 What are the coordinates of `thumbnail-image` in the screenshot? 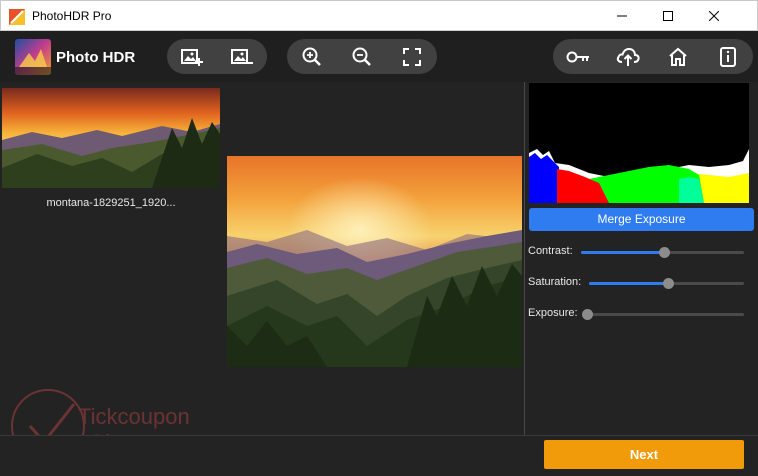 It's located at (111, 138).